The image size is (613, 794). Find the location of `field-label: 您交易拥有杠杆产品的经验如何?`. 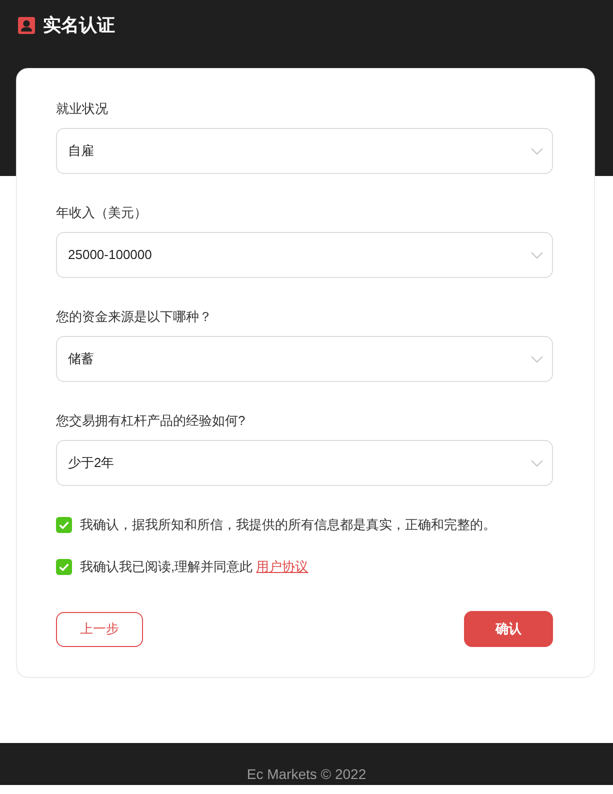

field-label: 您交易拥有杠杆产品的经验如何? is located at coordinates (151, 421).